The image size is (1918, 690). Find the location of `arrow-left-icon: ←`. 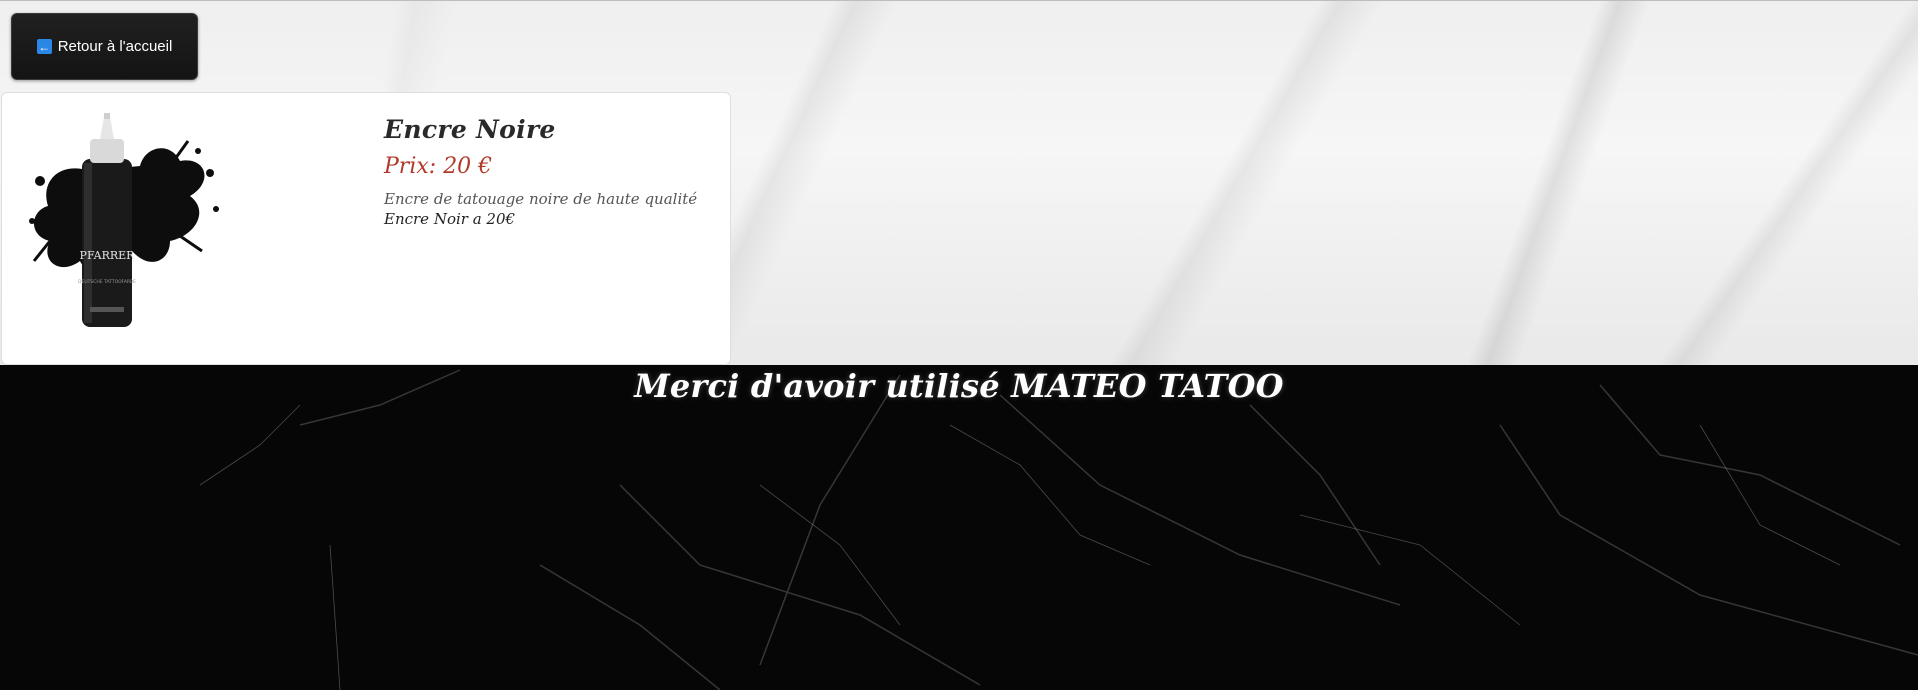

arrow-left-icon: ← is located at coordinates (44, 46).